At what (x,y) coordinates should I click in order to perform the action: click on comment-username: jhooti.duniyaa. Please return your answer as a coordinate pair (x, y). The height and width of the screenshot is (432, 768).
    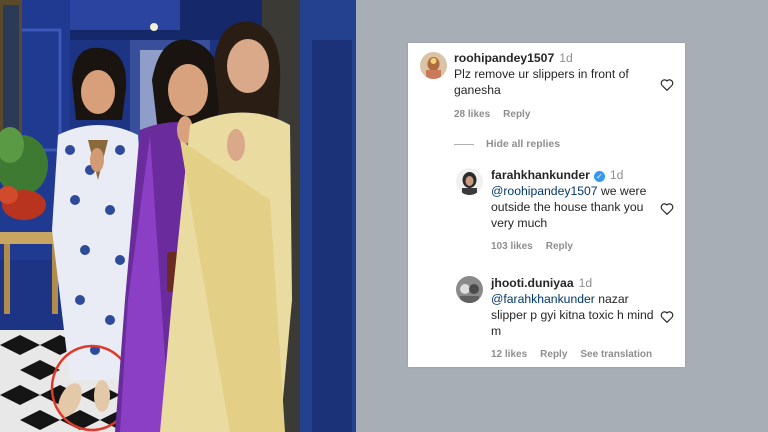
    Looking at the image, I should click on (532, 283).